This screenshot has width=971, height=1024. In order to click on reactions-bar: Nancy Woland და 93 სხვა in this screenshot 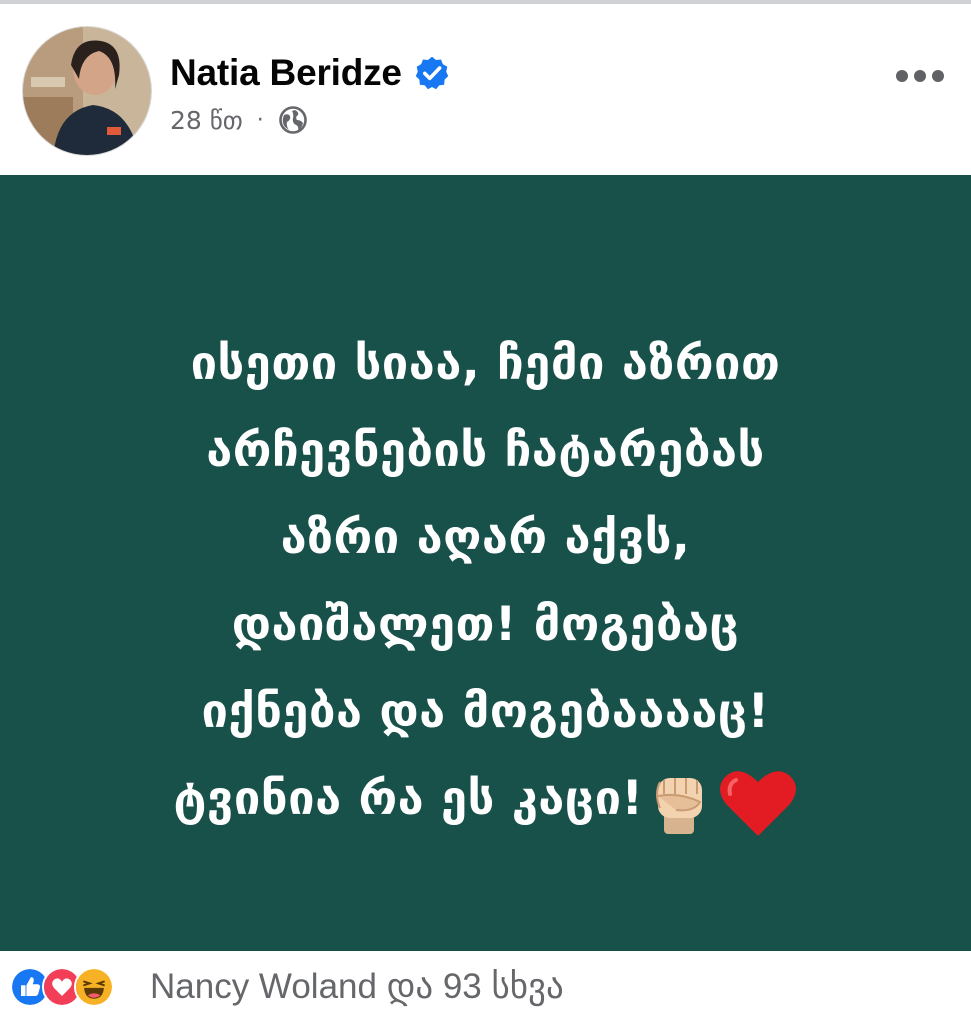, I will do `click(485, 987)`.